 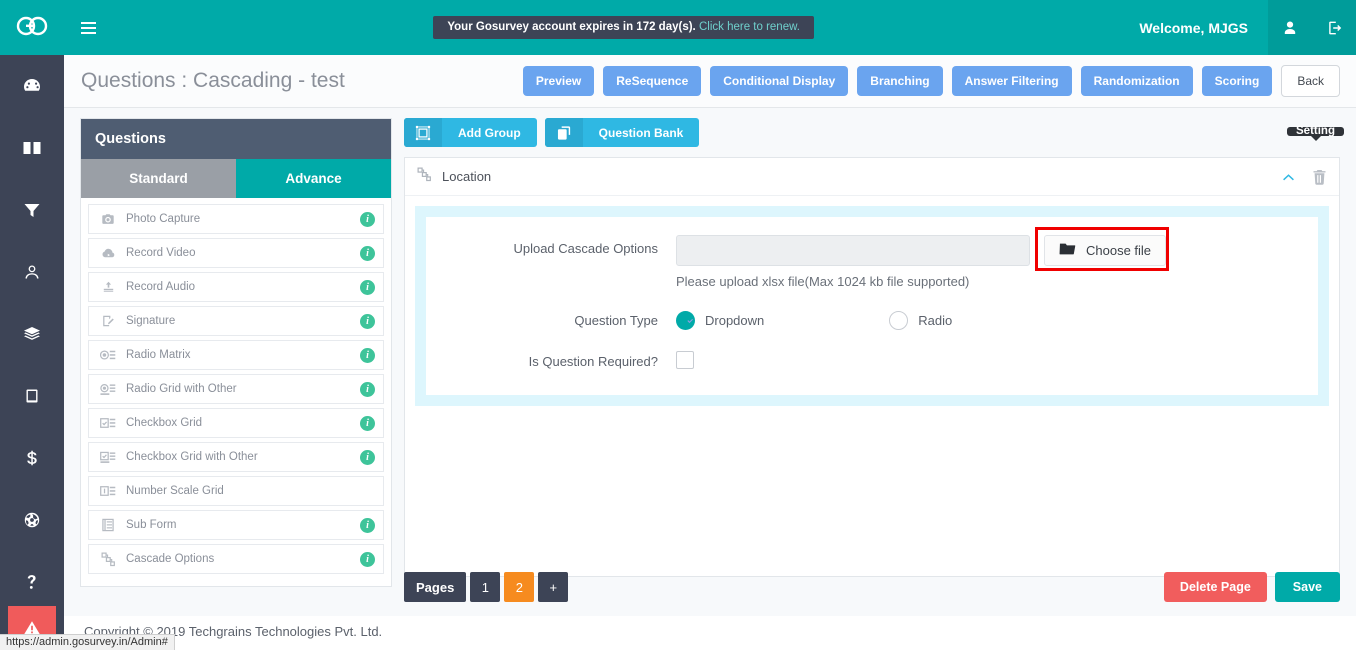 I want to click on question-bank-button: Question Bank, so click(x=622, y=132).